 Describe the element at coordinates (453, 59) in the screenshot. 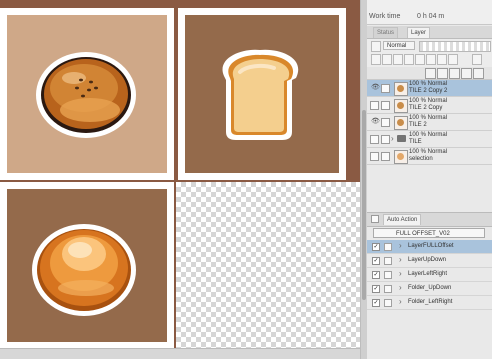

I see `layer-mode-icon` at that location.